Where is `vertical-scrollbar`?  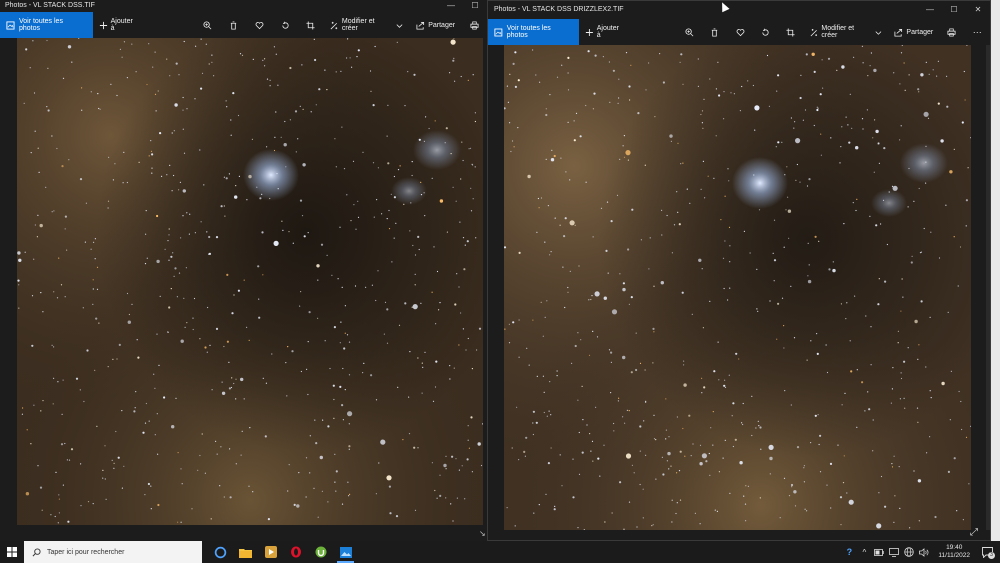
vertical-scrollbar is located at coordinates (988, 287).